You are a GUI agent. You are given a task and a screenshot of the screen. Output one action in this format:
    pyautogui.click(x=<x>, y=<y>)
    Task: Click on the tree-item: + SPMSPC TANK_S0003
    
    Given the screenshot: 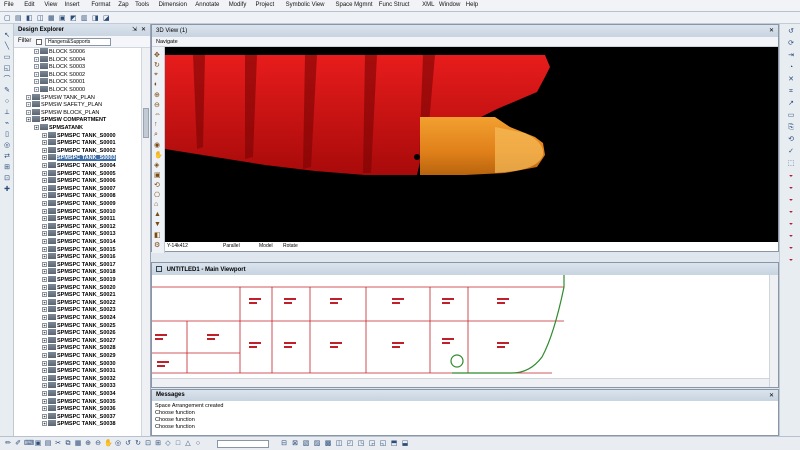 What is the action you would take?
    pyautogui.click(x=79, y=158)
    